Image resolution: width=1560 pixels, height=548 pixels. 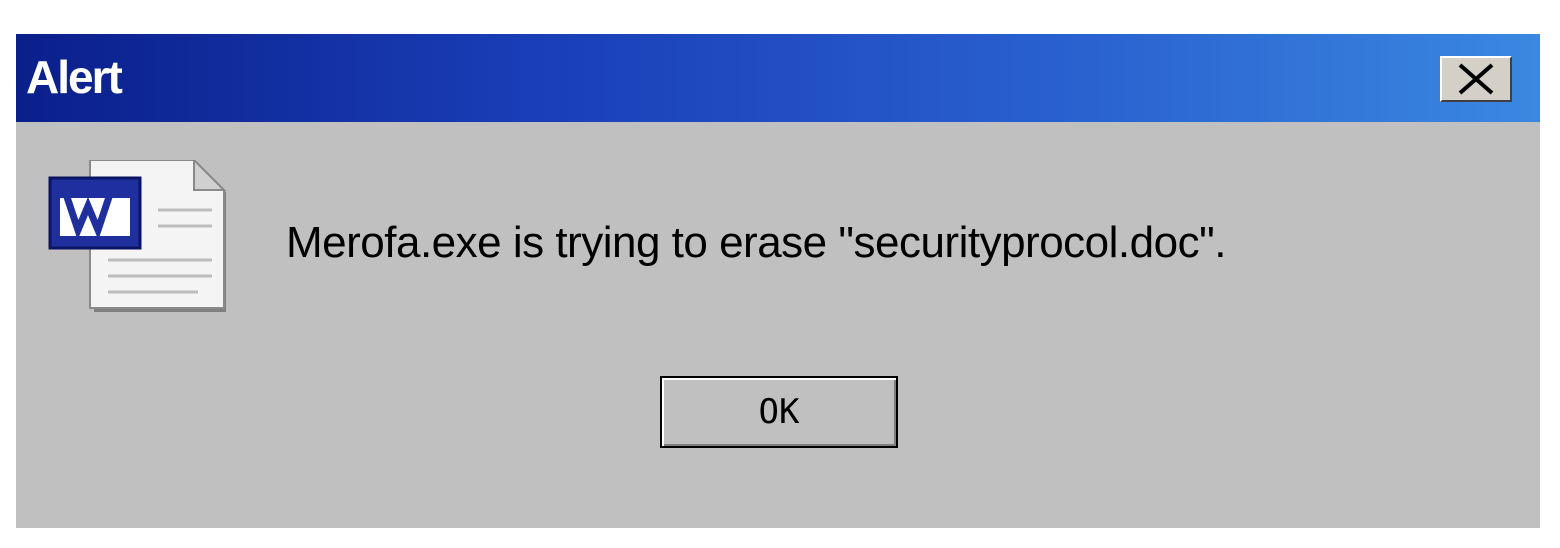 I want to click on close-button, so click(x=1476, y=79).